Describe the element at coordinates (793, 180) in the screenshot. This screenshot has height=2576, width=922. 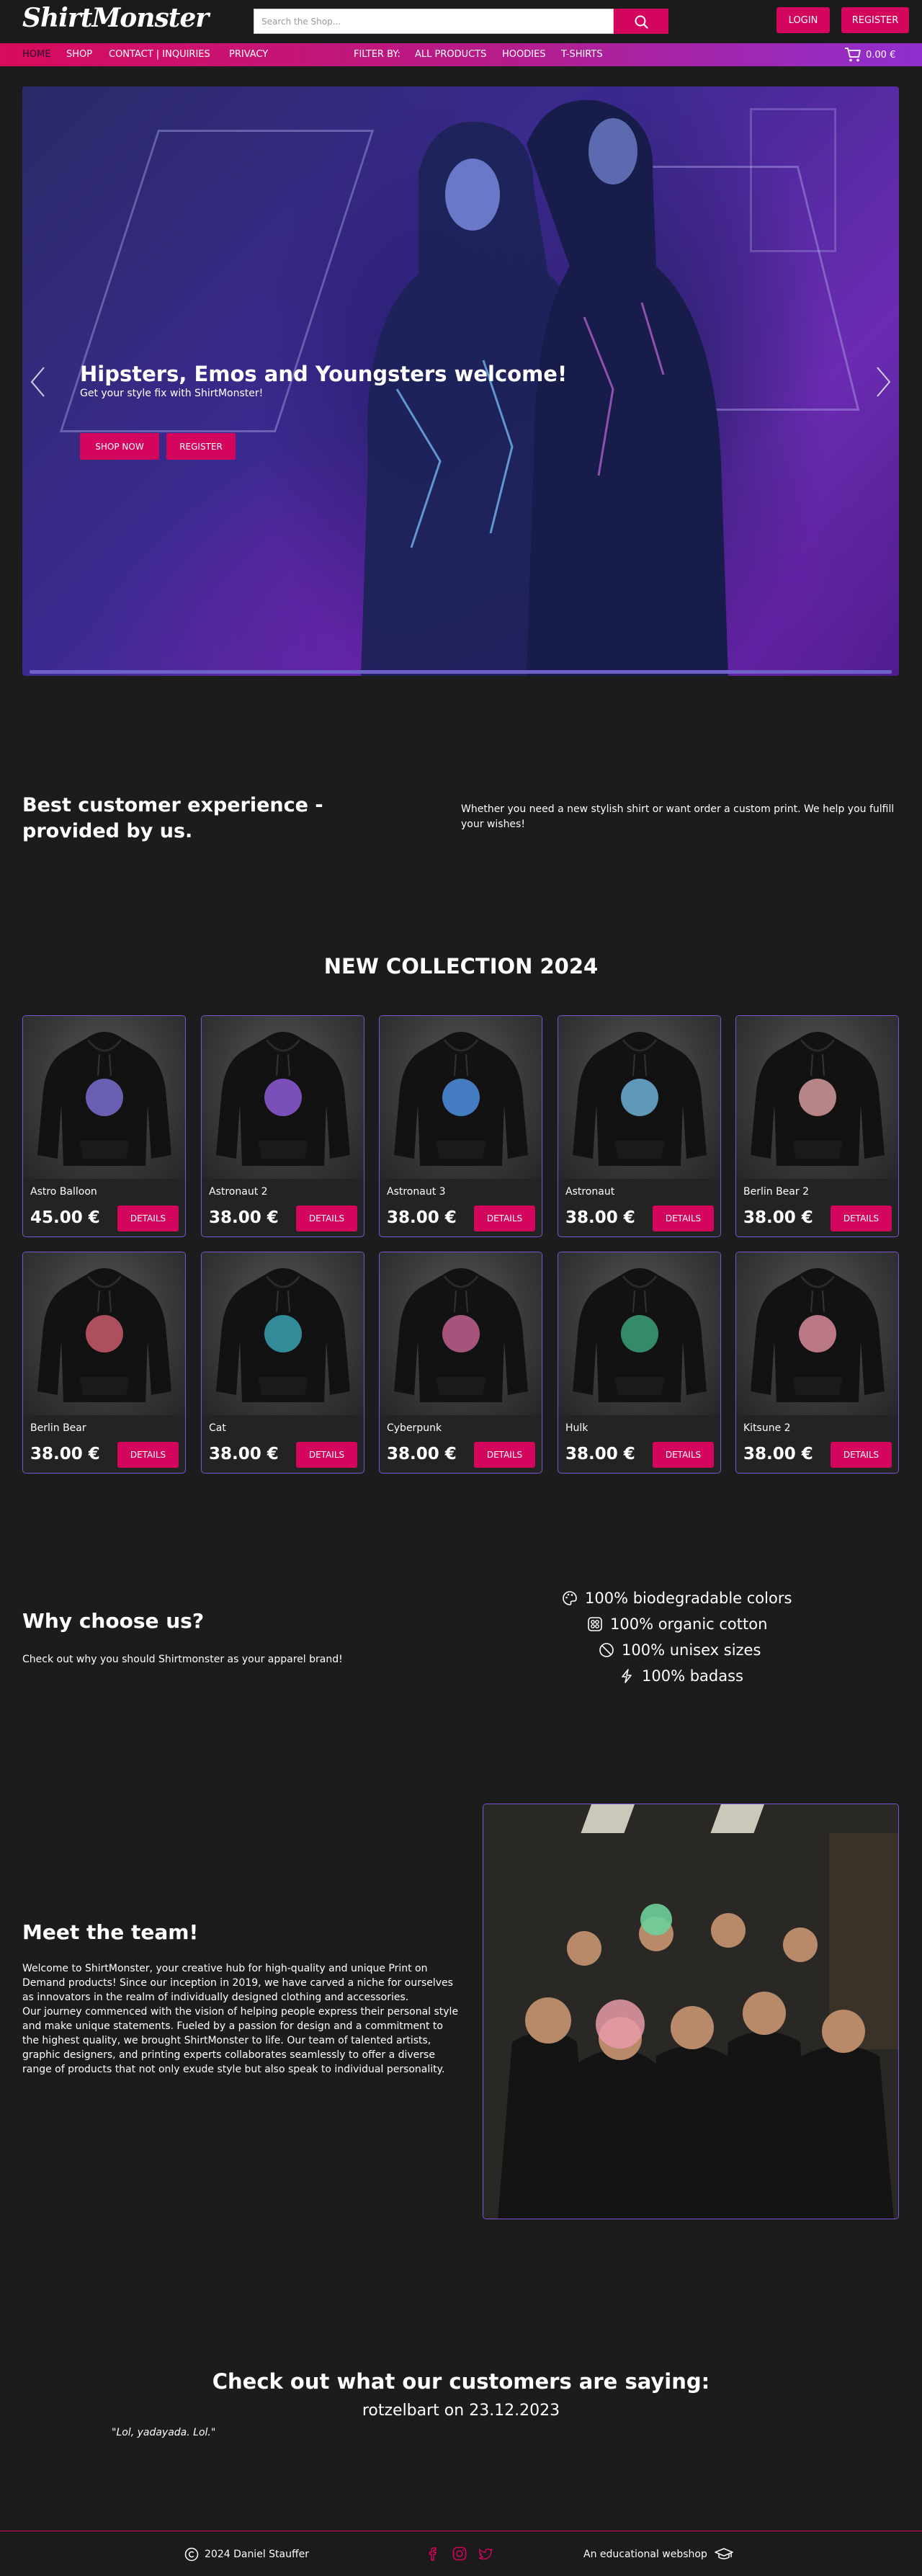
I see `neon-line-decoration` at that location.